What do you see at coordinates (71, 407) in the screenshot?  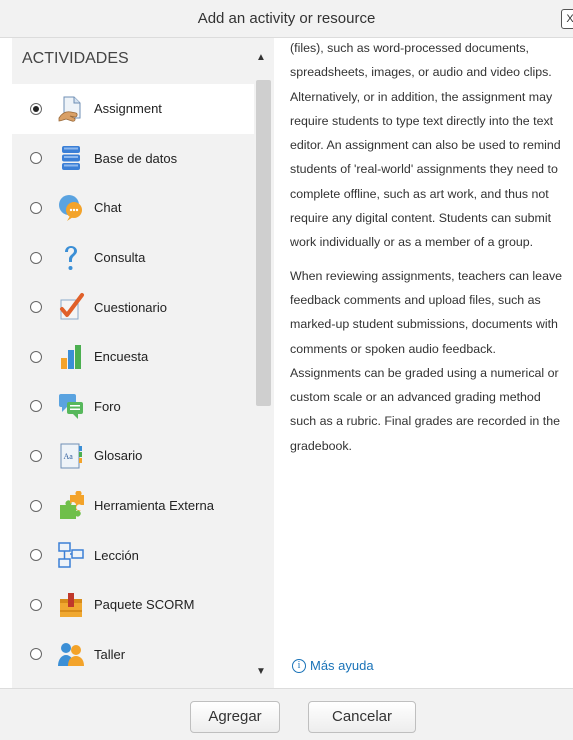 I see `forum-icon` at bounding box center [71, 407].